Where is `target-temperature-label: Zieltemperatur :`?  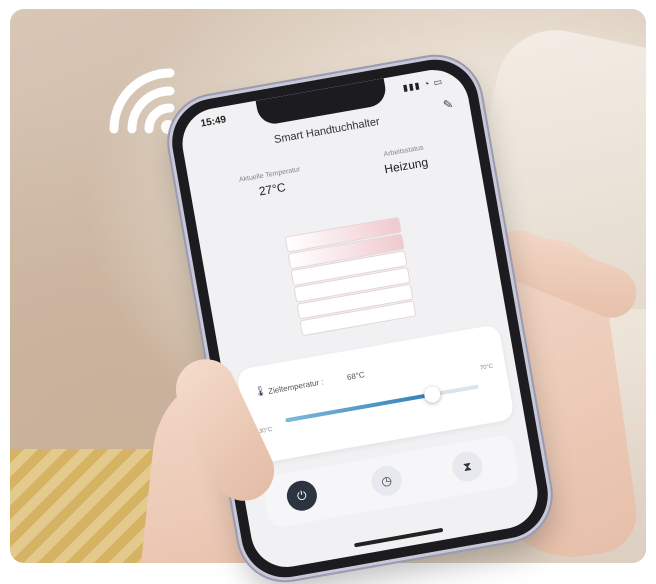
target-temperature-label: Zieltemperatur : is located at coordinates (296, 386).